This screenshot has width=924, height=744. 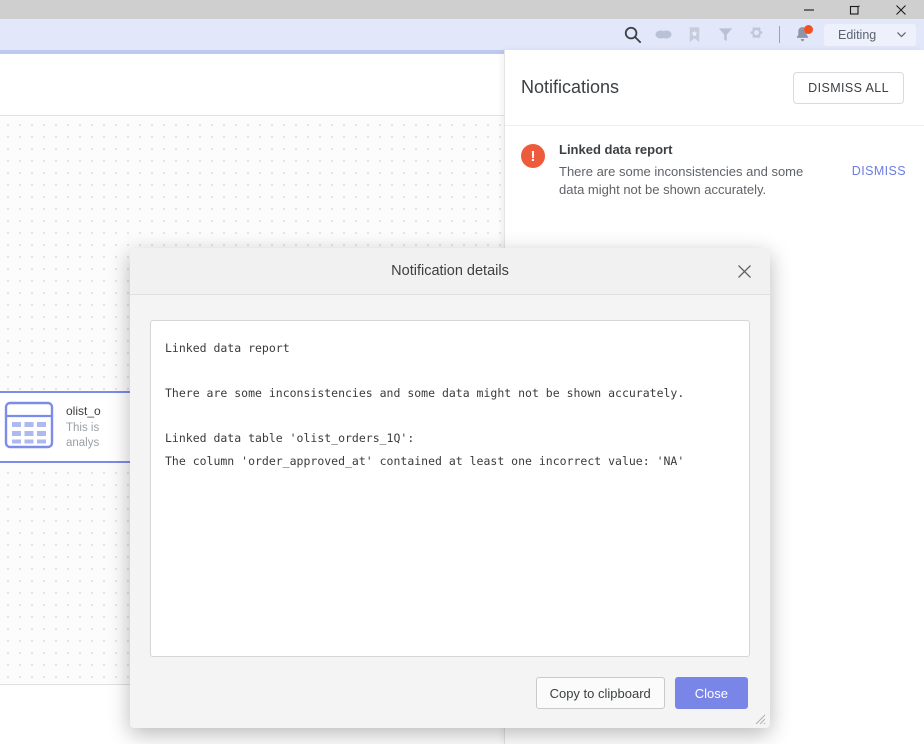 I want to click on dataset-card-title: olist_o, so click(x=83, y=410).